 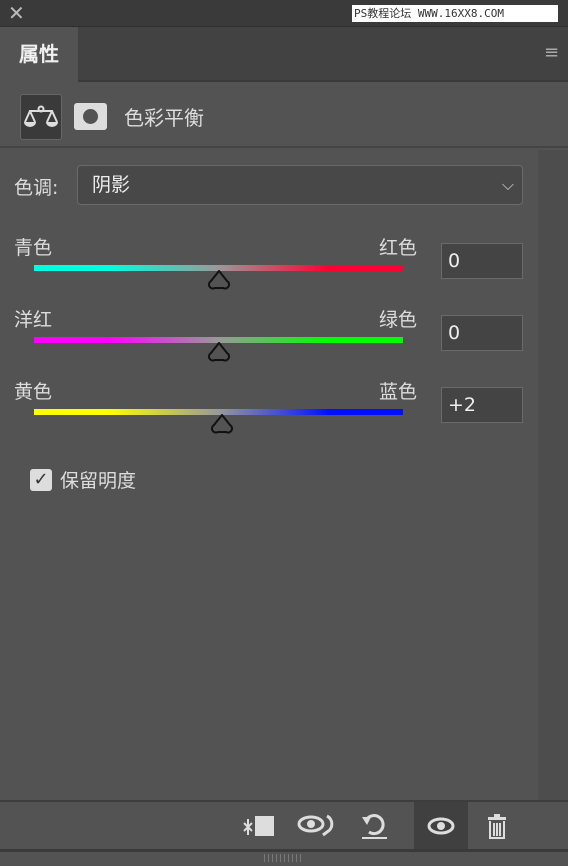 I want to click on bottom-toolbar, so click(x=284, y=826).